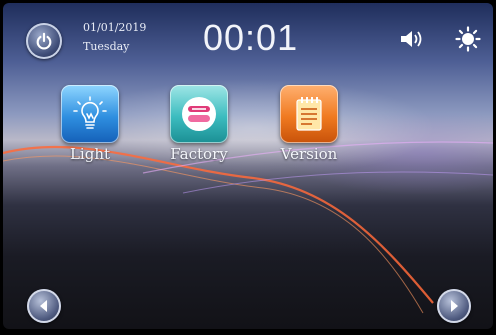  I want to click on factory-icon, so click(199, 114).